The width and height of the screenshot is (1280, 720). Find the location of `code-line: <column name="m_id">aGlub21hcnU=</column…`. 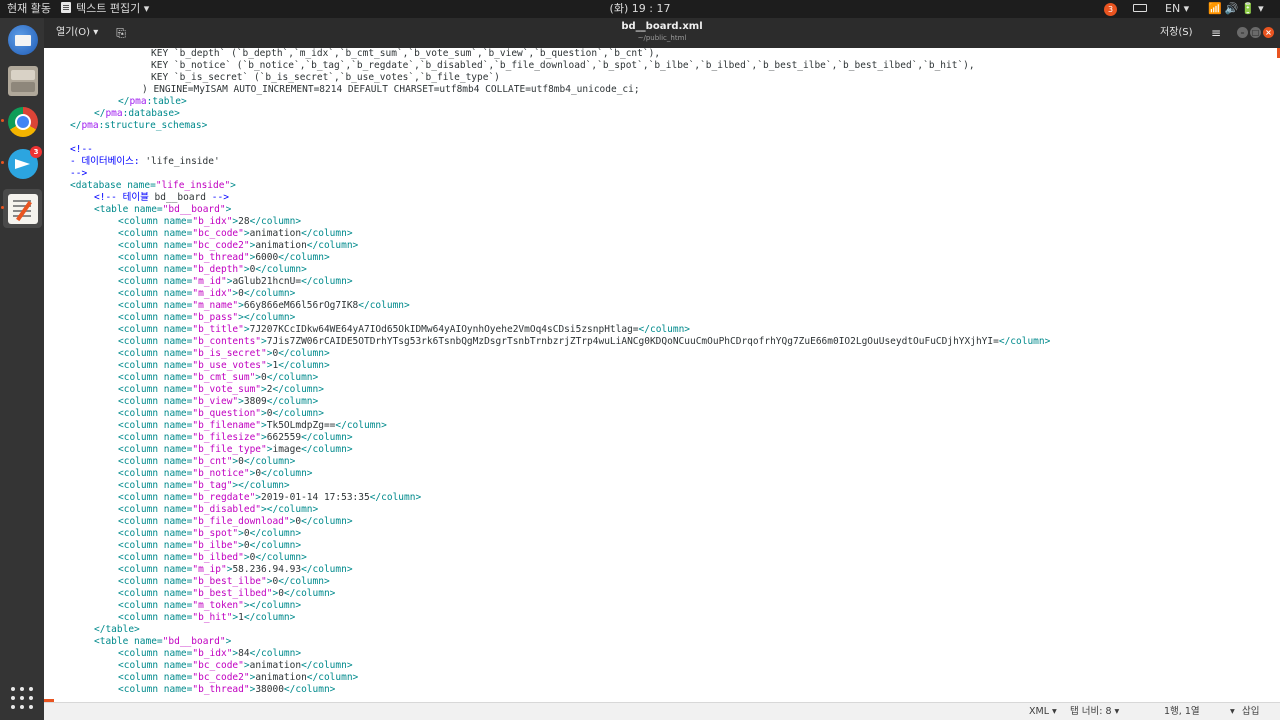

code-line: <column name="m_id">aGlub21hcnU=</column… is located at coordinates (235, 282).